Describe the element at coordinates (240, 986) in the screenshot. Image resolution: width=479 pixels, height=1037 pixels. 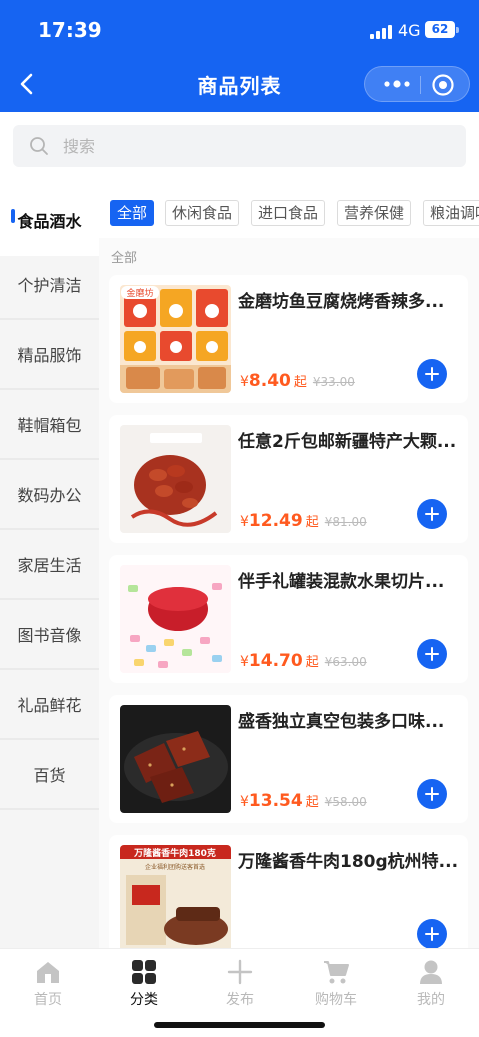
I see `tab-publish: 发布` at that location.